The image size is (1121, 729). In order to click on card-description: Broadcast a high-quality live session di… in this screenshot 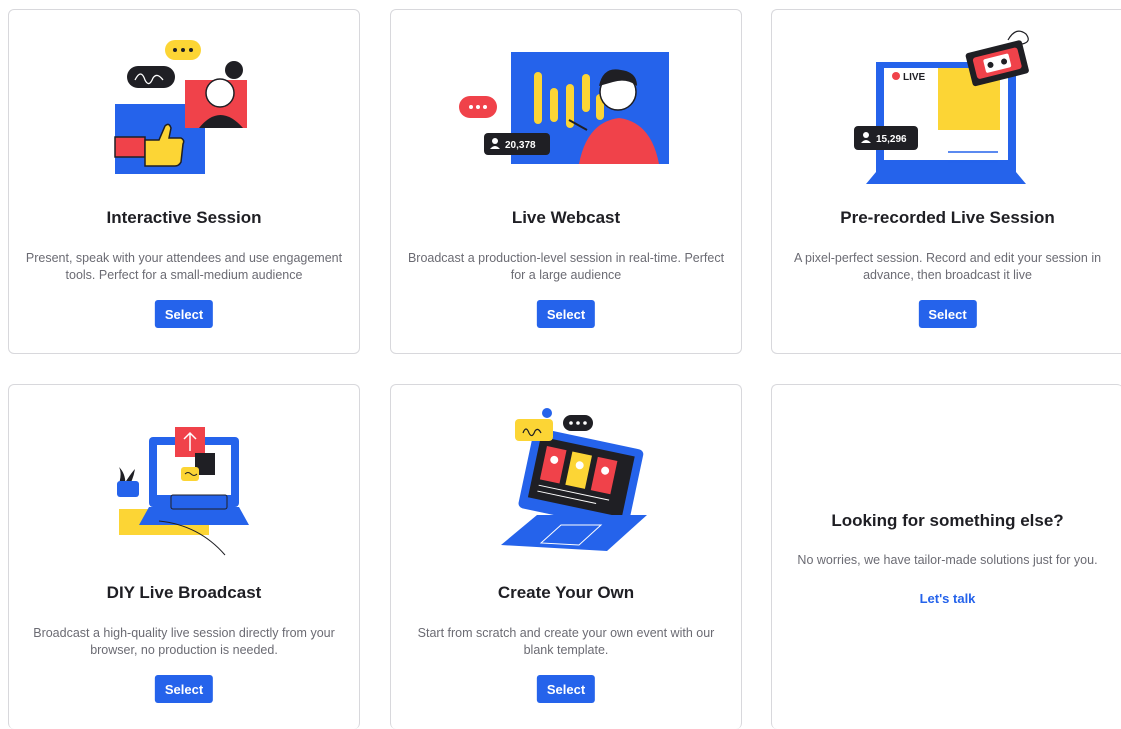, I will do `click(184, 641)`.